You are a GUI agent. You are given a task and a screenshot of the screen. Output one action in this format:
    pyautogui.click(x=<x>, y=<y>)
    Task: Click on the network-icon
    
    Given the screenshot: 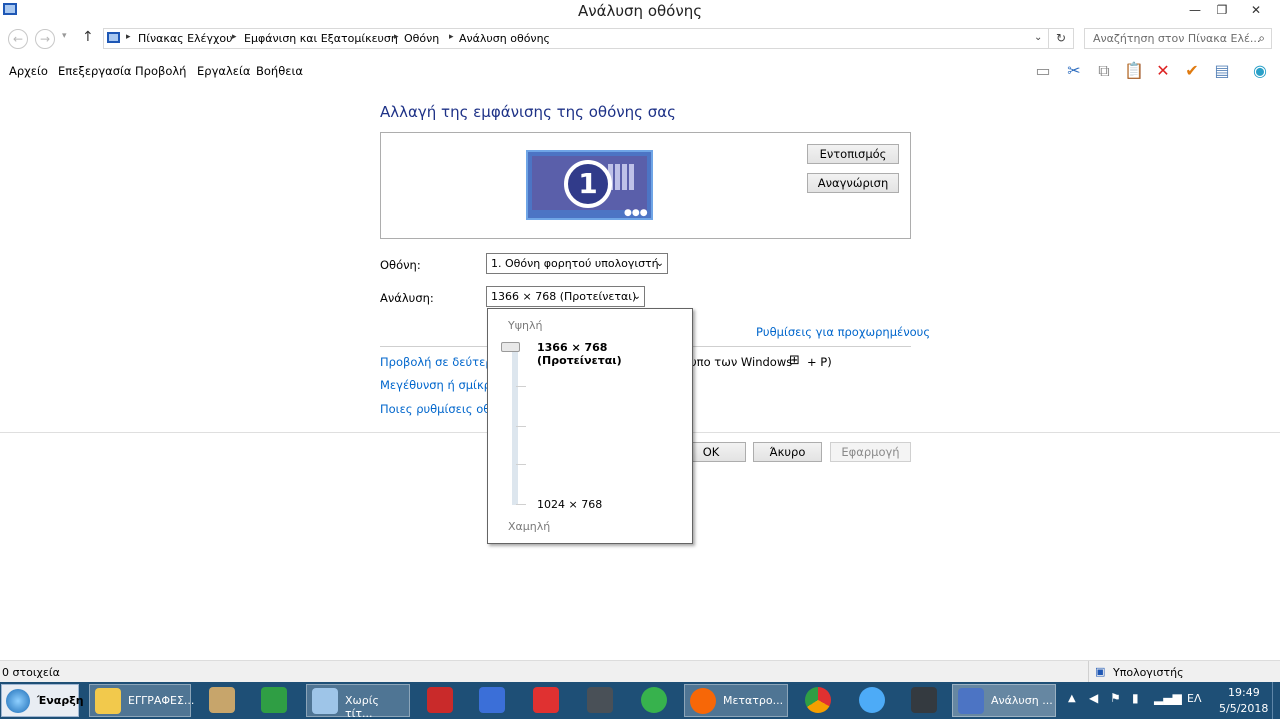 What is the action you would take?
    pyautogui.click(x=654, y=700)
    